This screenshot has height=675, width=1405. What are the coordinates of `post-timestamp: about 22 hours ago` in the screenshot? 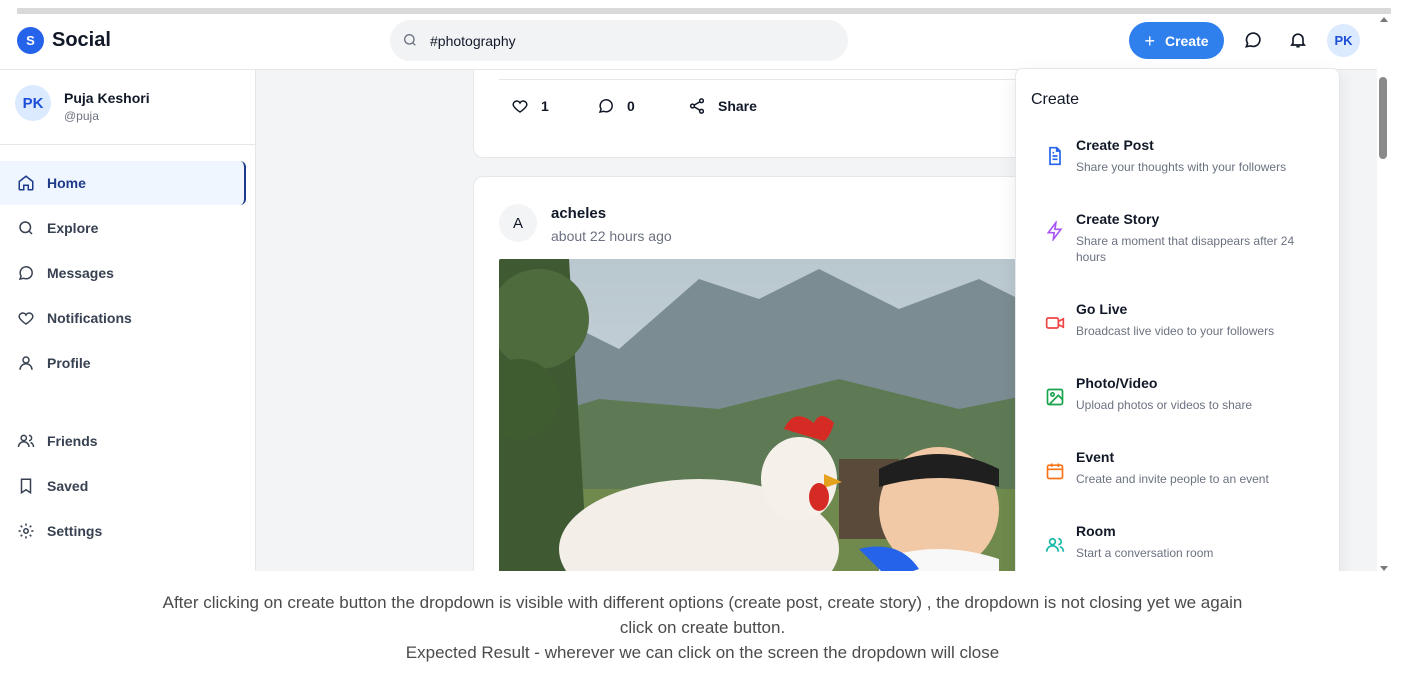 It's located at (611, 236).